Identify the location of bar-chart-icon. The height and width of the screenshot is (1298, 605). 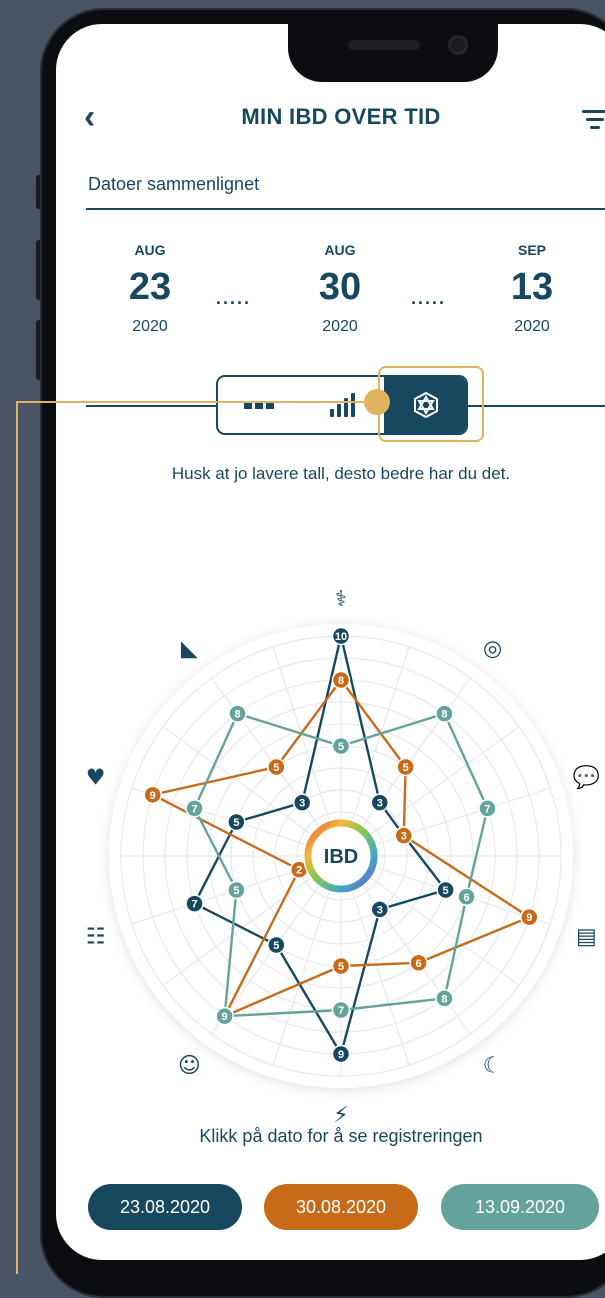
(342, 405).